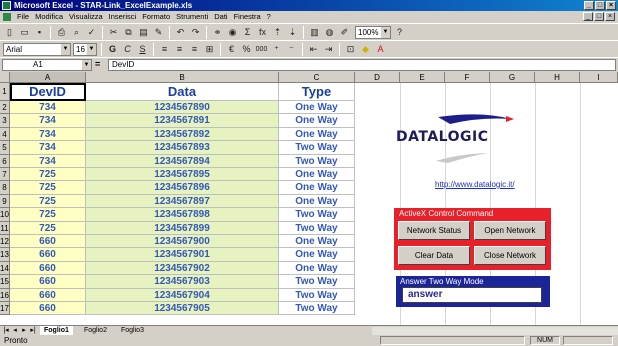  Describe the element at coordinates (5, 134) in the screenshot. I see `row-header: 4` at that location.